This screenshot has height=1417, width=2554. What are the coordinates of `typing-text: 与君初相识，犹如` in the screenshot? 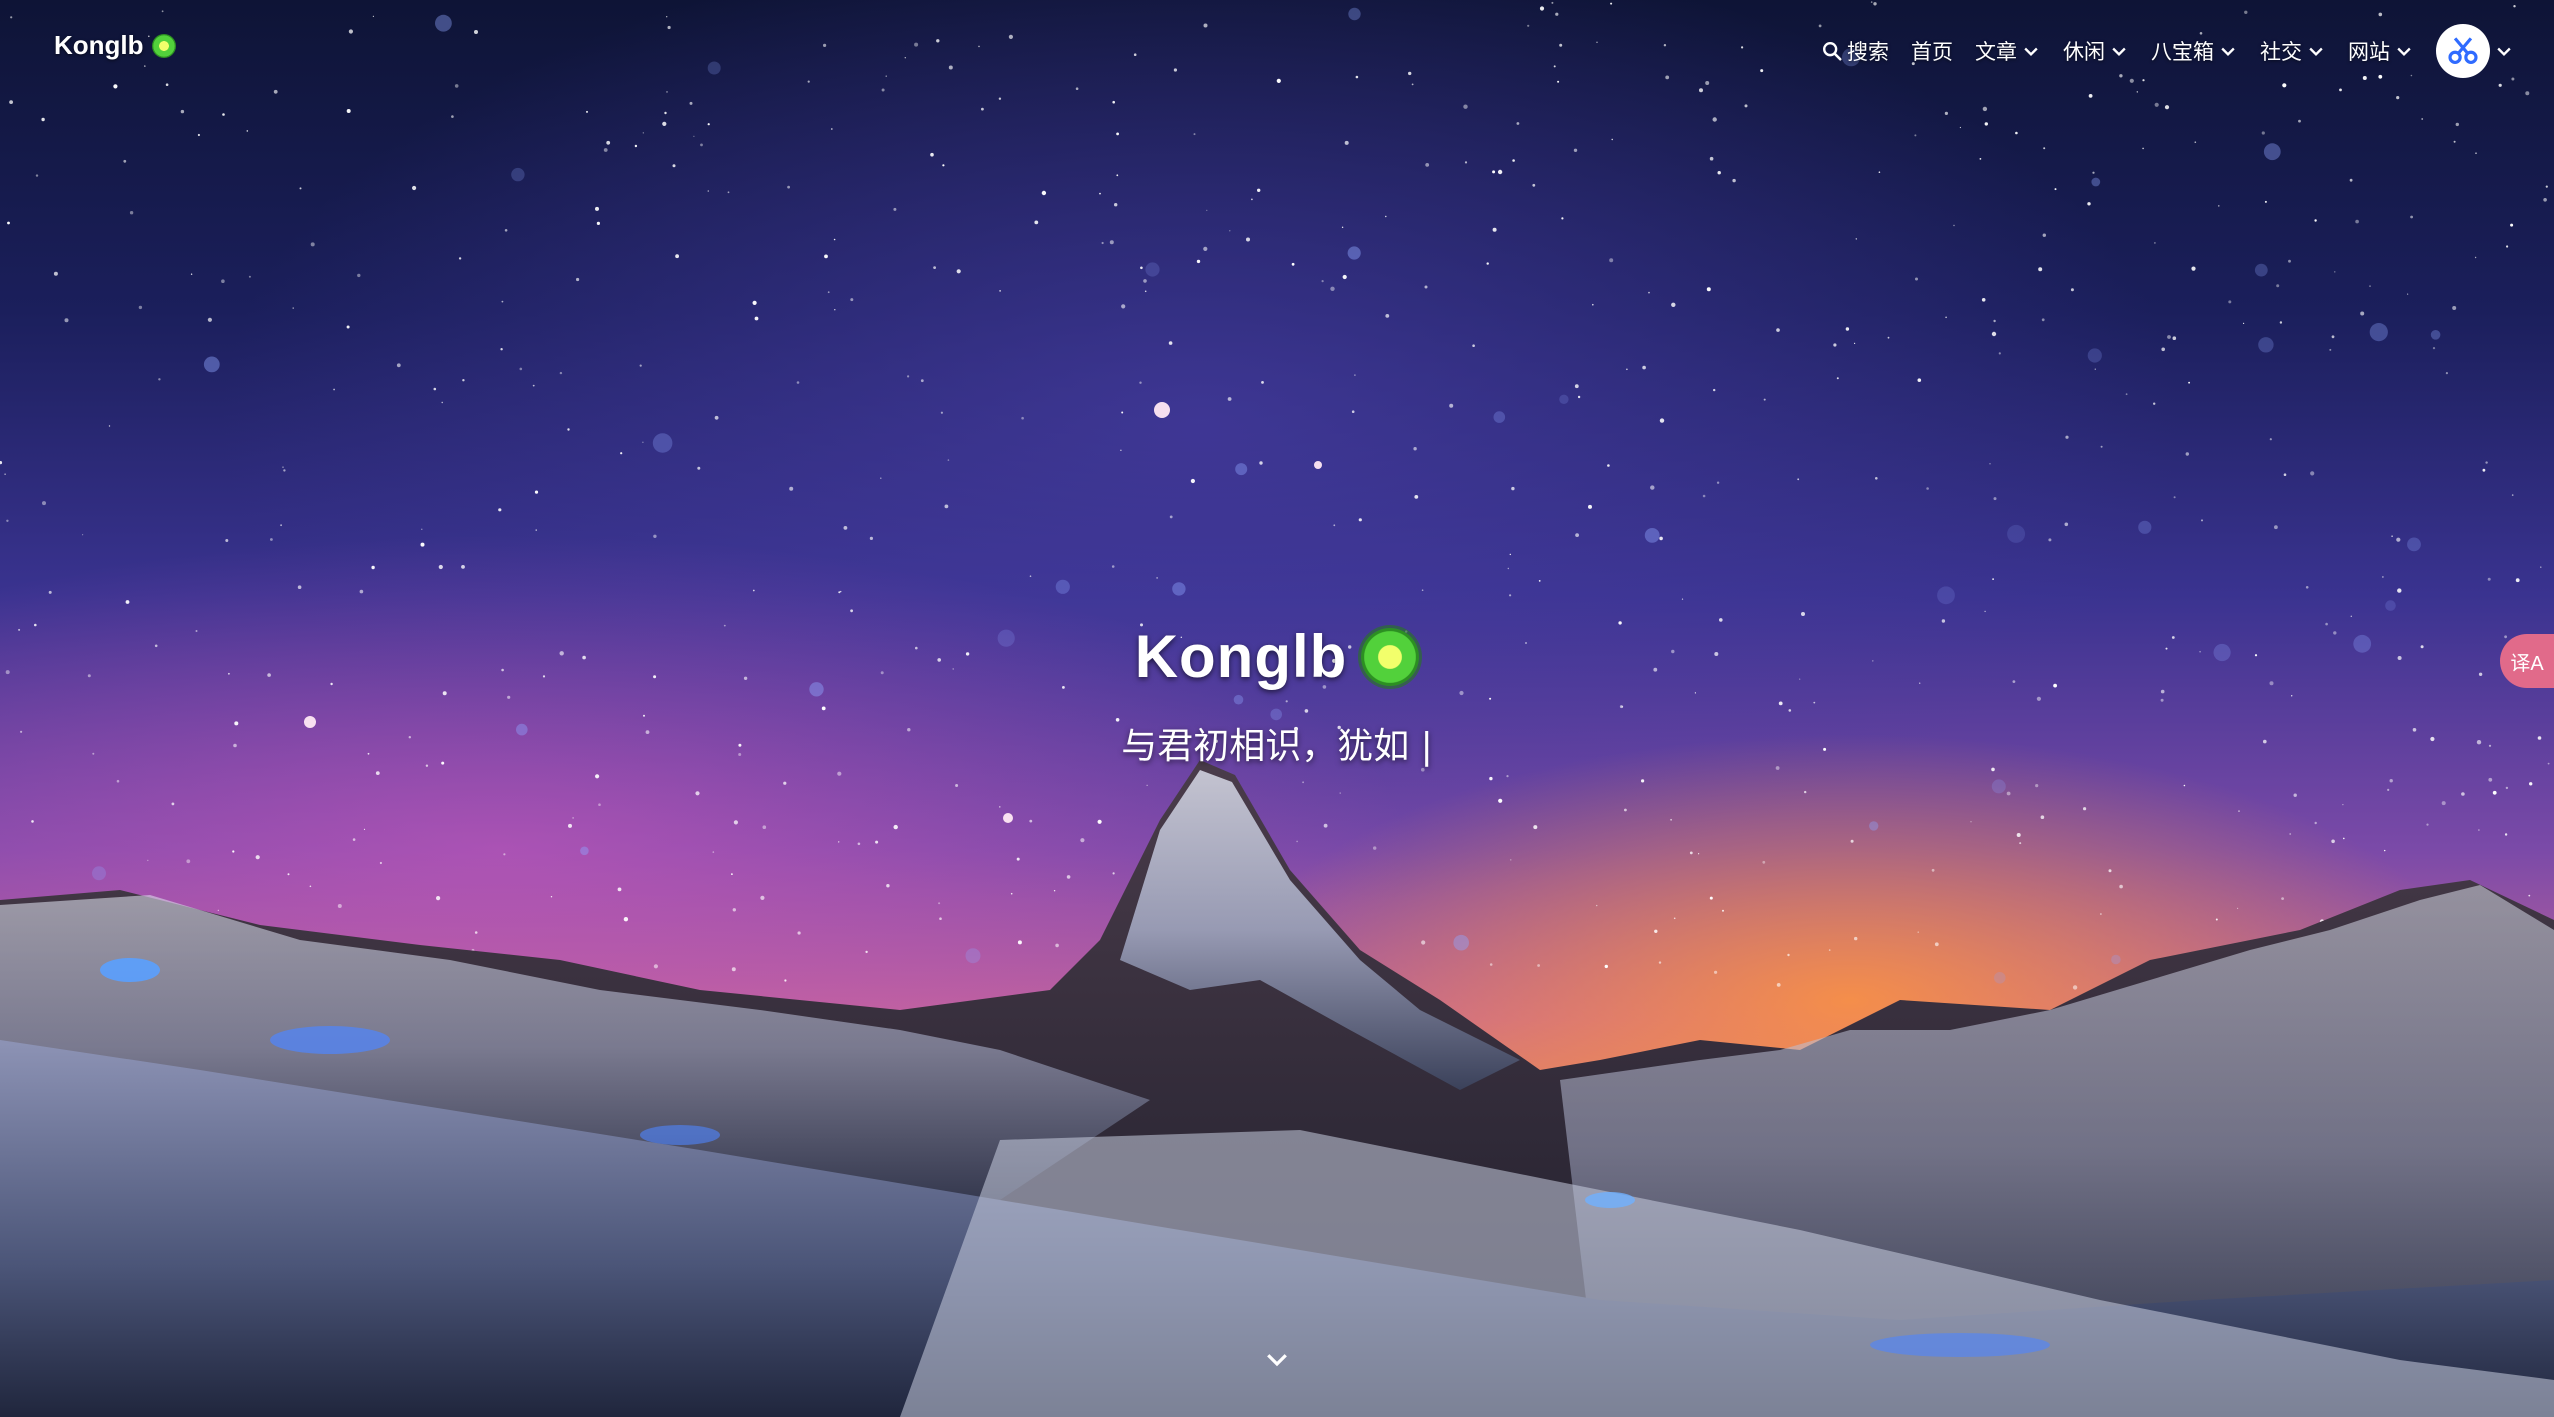 It's located at (1265, 746).